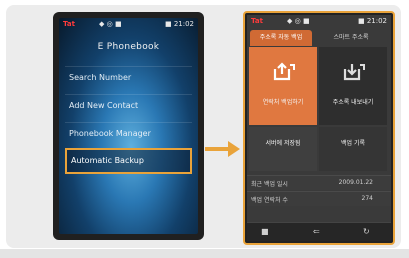  Describe the element at coordinates (283, 86) in the screenshot. I see `backup-contacts-tile: 연락처 백업하기` at that location.